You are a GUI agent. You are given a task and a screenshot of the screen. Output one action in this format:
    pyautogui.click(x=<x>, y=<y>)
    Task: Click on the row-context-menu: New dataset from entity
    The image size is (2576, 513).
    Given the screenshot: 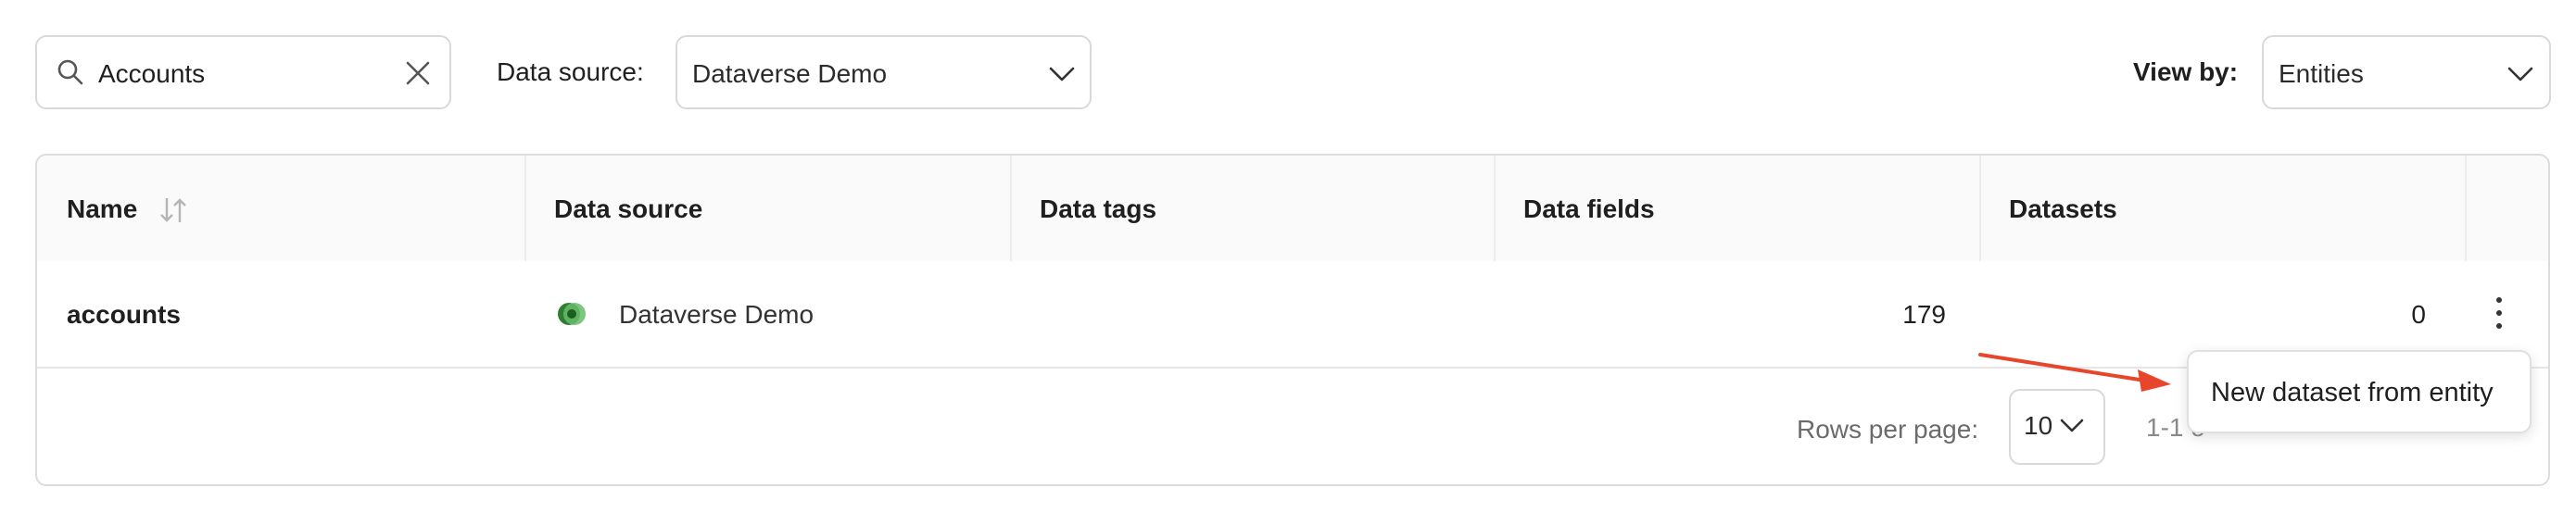 What is the action you would take?
    pyautogui.click(x=2359, y=391)
    